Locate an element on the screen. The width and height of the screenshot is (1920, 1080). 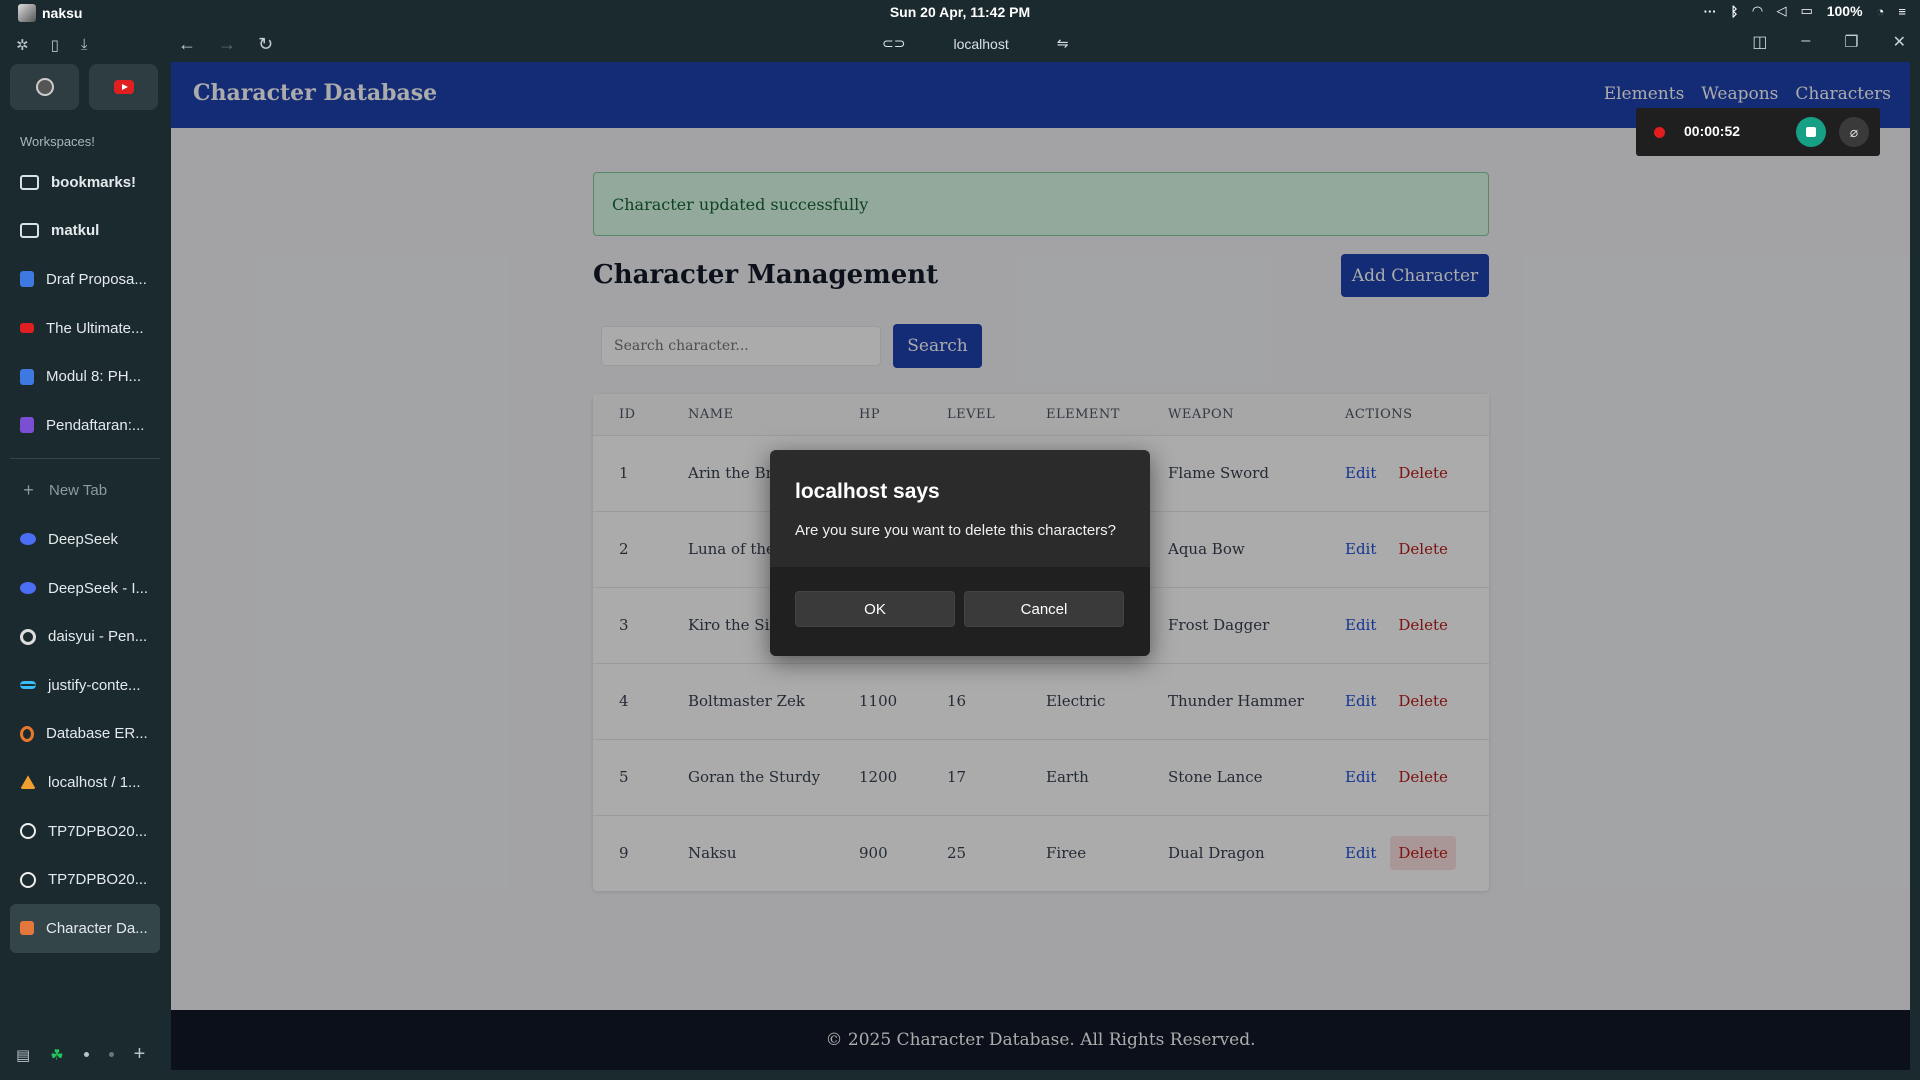
archive-icon: ▤ is located at coordinates (23, 1055).